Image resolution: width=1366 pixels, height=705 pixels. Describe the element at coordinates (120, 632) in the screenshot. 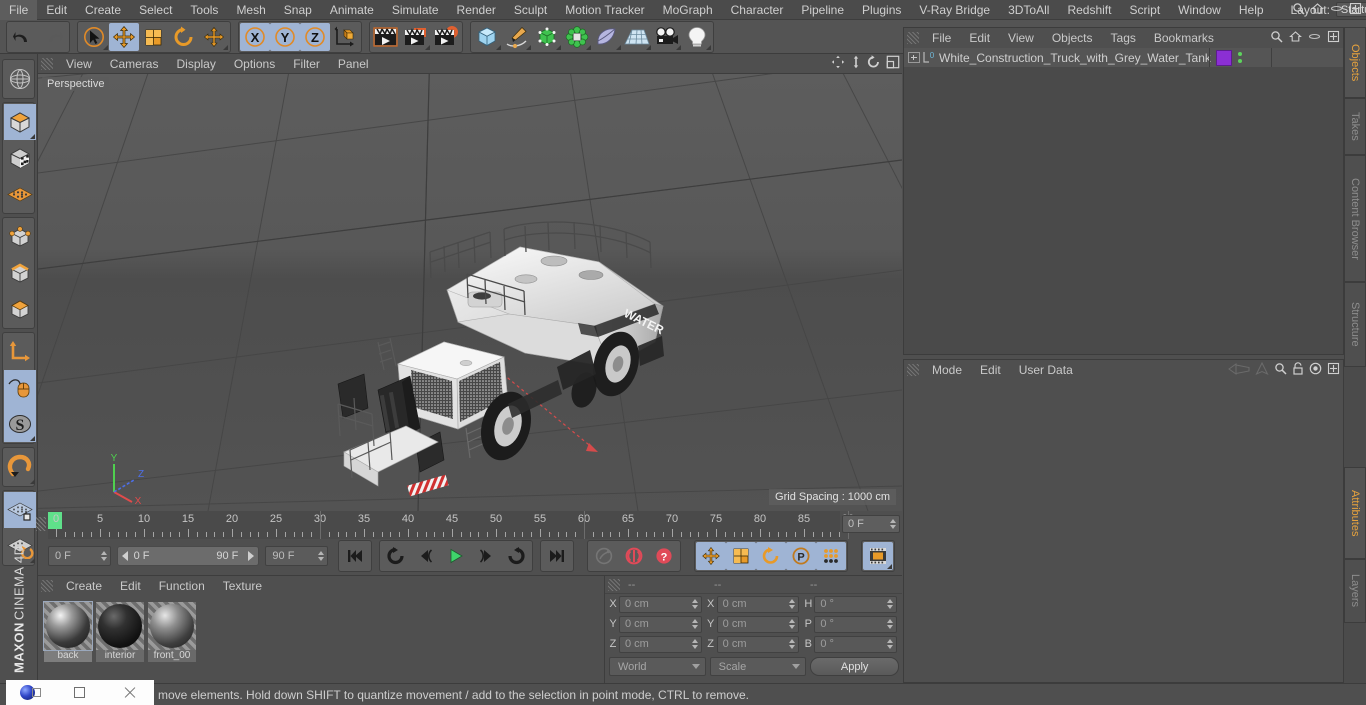

I see `material-swatch: interior` at that location.